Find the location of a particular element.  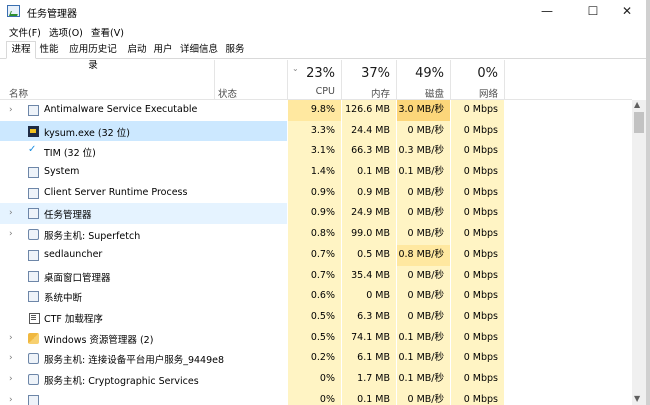

column-memory-header: 37% 内存 is located at coordinates (368, 80).